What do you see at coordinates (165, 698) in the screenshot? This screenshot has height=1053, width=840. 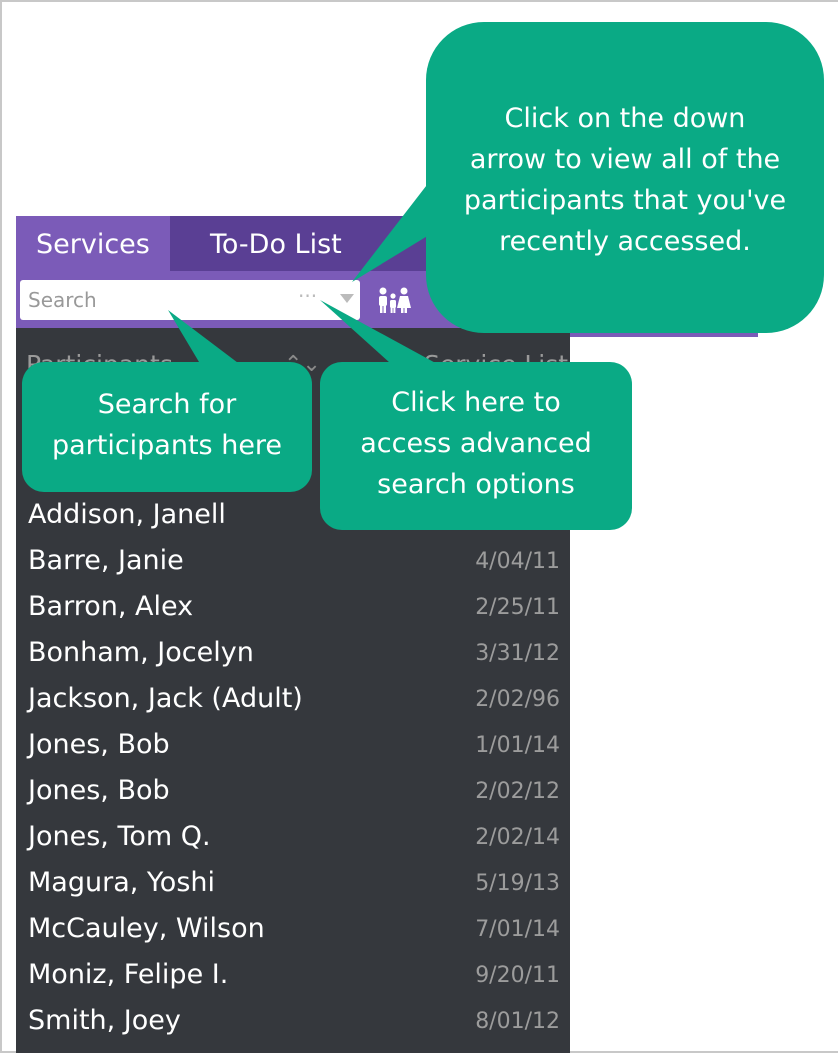 I see `participant-name: Jackson, Jack (Adult)` at bounding box center [165, 698].